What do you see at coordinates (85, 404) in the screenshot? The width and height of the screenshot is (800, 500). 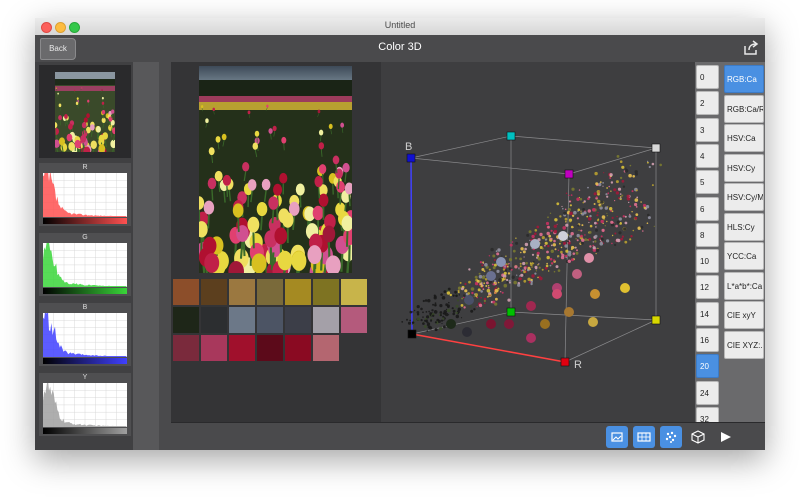 I see `histogram-y: Y` at bounding box center [85, 404].